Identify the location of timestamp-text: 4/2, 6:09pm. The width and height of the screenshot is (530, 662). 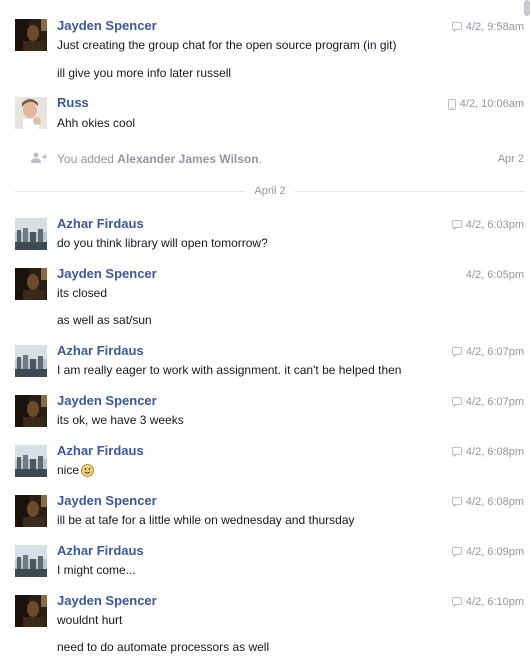
(494, 552).